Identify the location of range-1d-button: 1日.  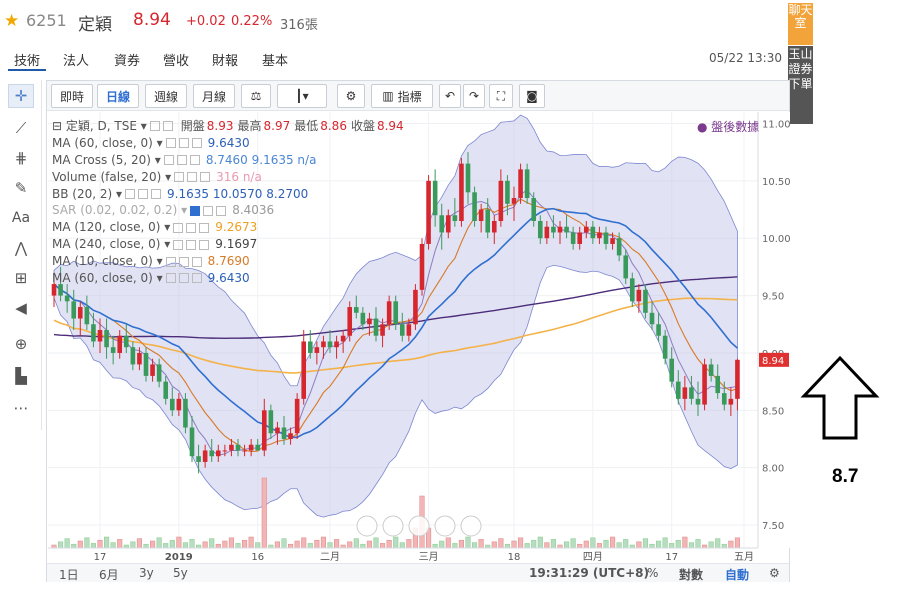
(69, 574).